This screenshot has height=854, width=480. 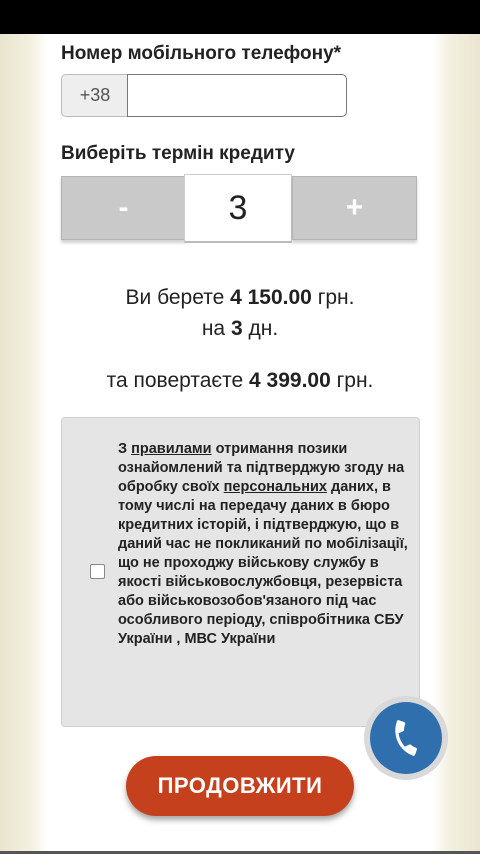 I want to click on take-amount: 4 150.00, so click(x=271, y=297).